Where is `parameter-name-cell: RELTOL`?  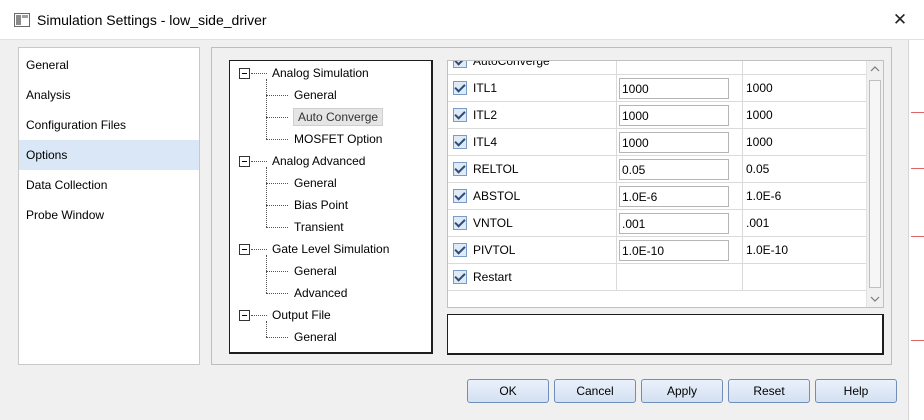
parameter-name-cell: RELTOL is located at coordinates (532, 169).